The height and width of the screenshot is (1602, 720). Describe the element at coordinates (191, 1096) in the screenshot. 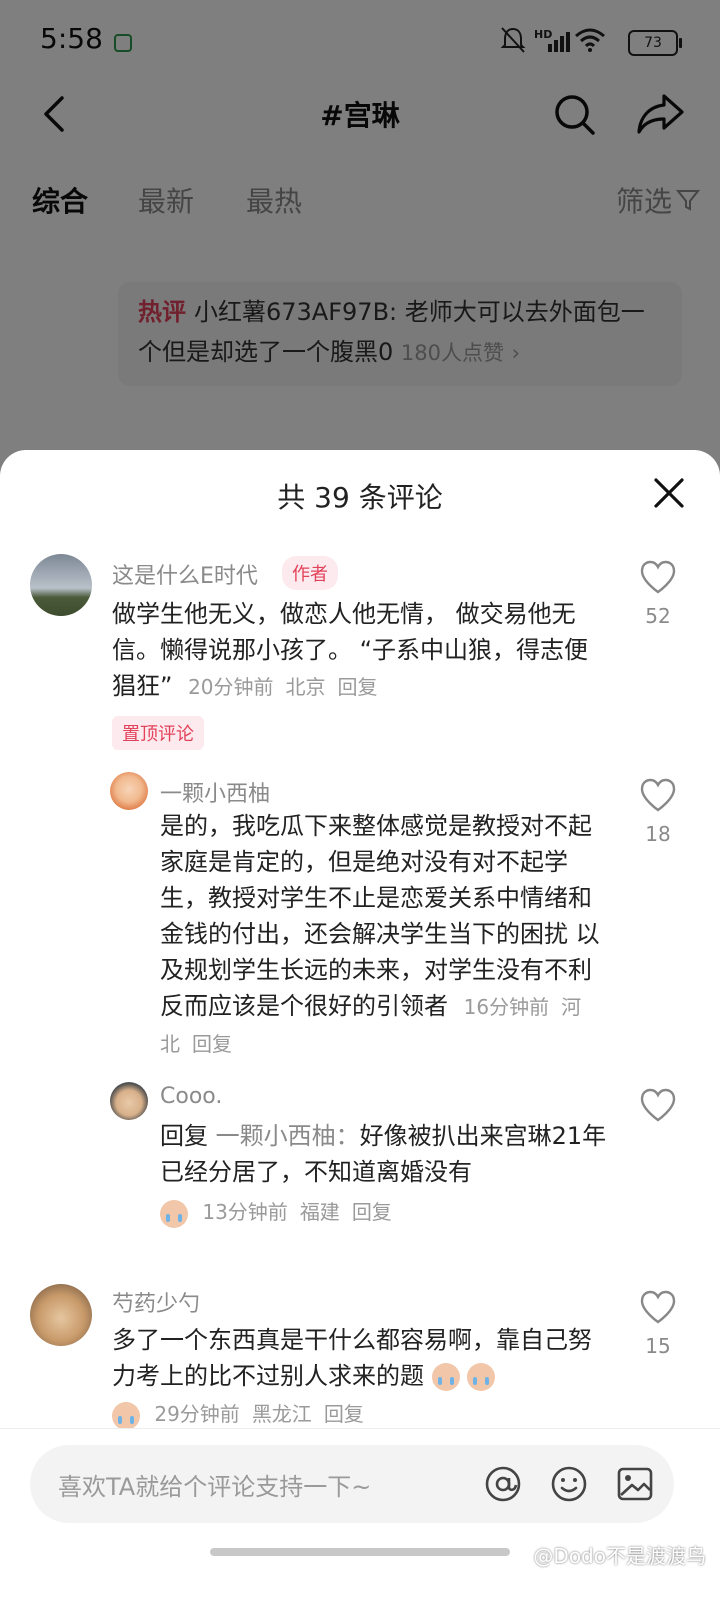

I see `comment-username: Cooo.` at that location.